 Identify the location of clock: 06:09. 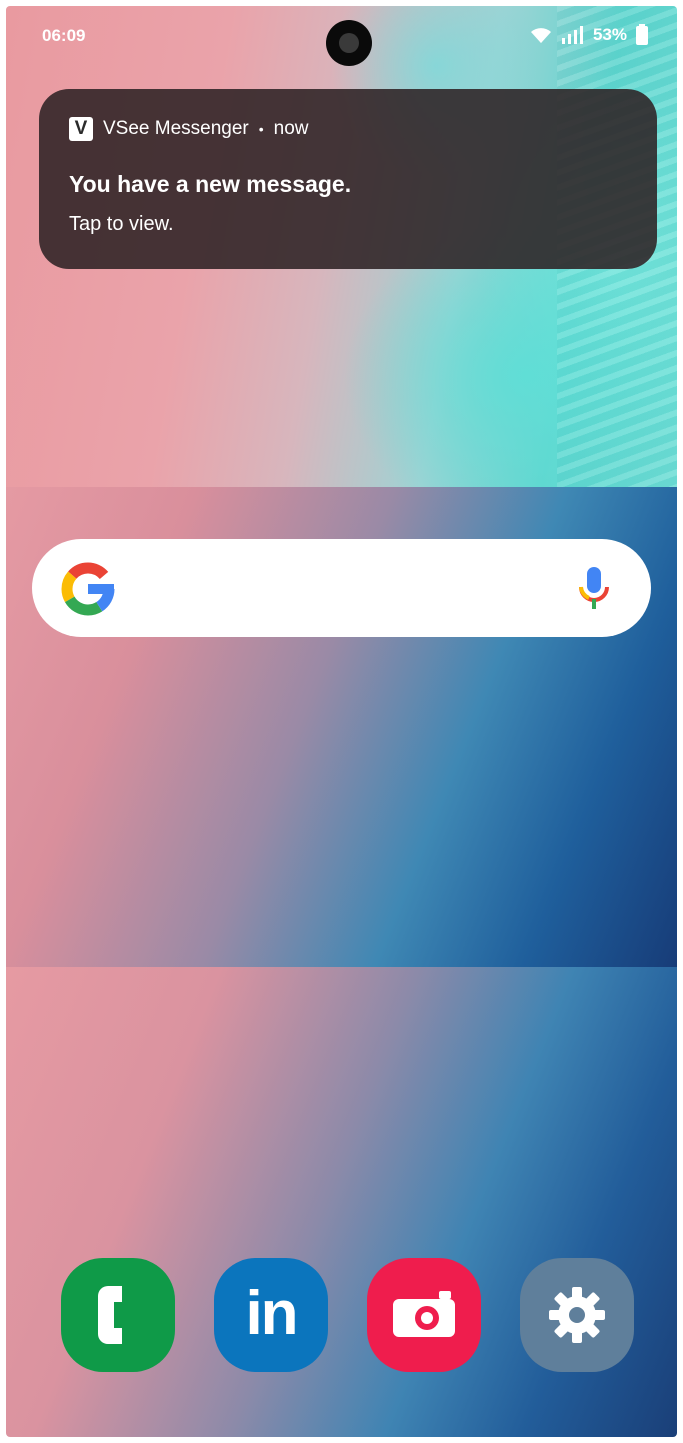
(64, 35).